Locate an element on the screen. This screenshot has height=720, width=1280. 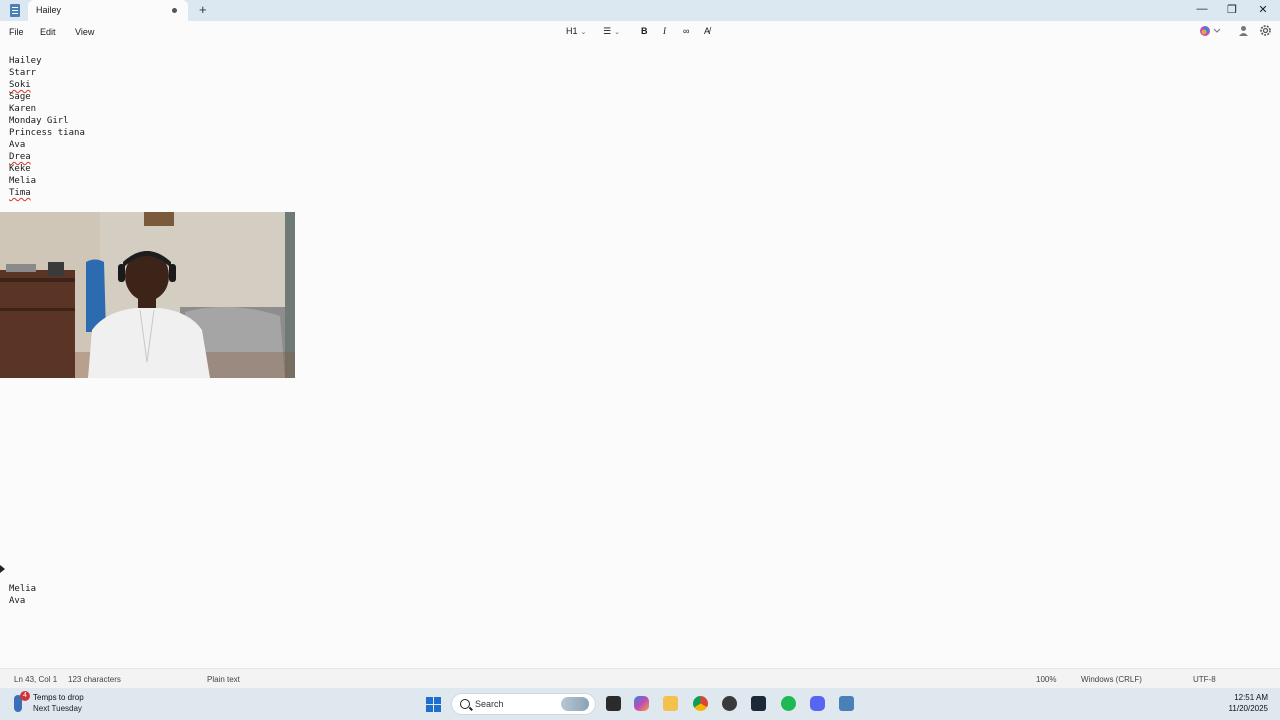
list-dropdown: ☰ ⌄ is located at coordinates (611, 31).